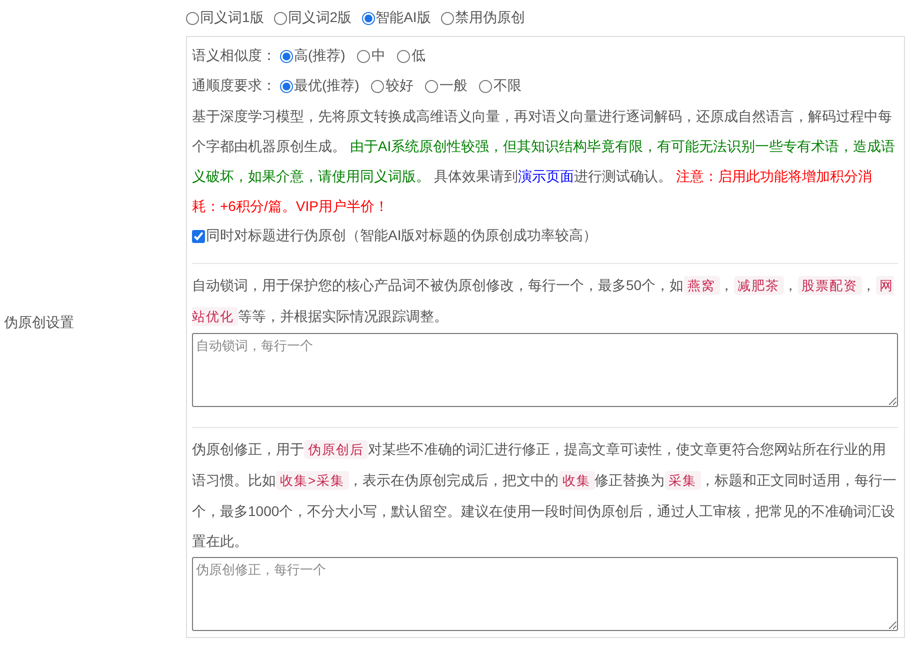 This screenshot has height=658, width=911. I want to click on similarity-label: 语义相似度：, so click(234, 56).